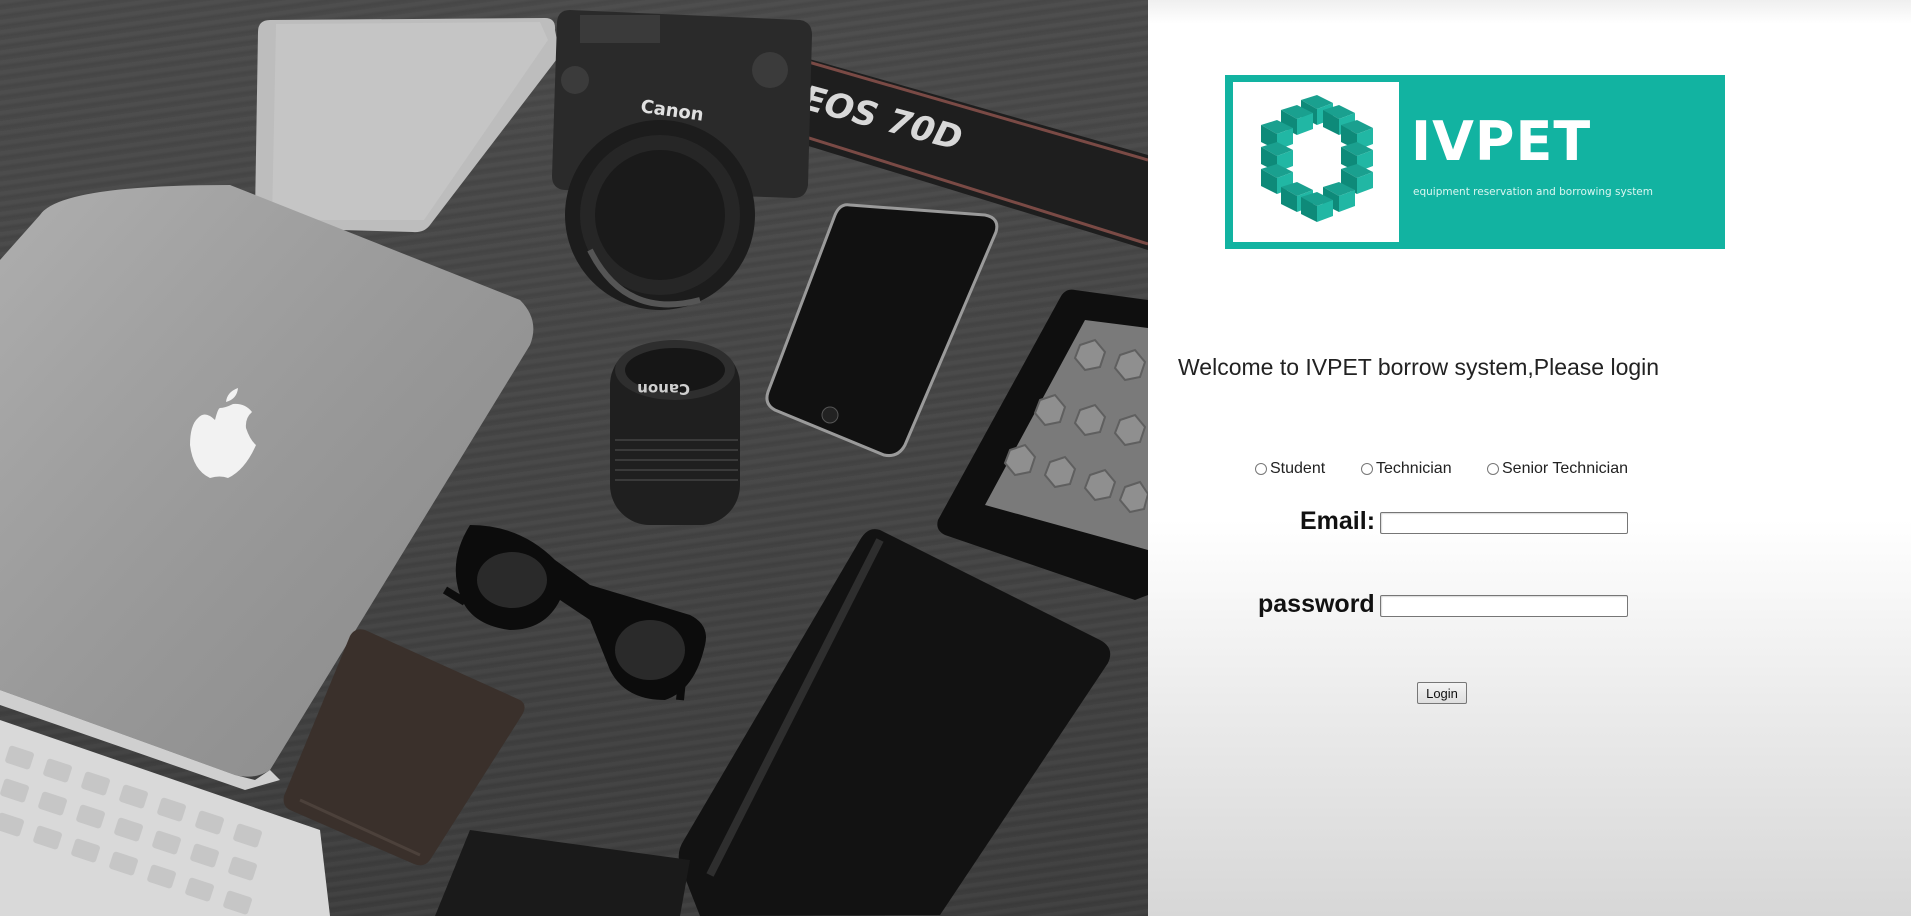  Describe the element at coordinates (1316, 604) in the screenshot. I see `password-label: password` at that location.